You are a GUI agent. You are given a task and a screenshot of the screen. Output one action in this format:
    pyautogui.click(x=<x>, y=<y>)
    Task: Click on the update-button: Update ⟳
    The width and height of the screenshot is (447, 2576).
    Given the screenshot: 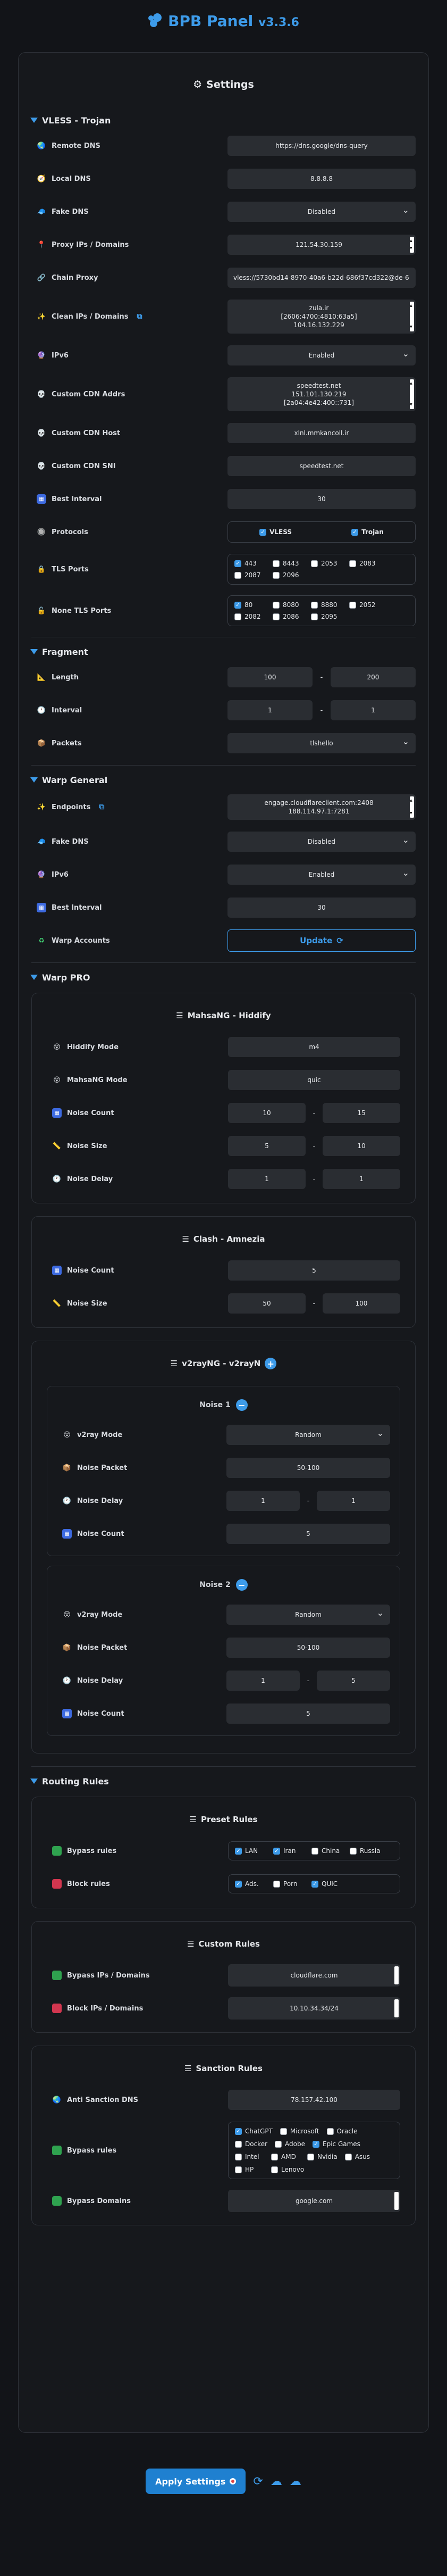 What is the action you would take?
    pyautogui.click(x=321, y=940)
    